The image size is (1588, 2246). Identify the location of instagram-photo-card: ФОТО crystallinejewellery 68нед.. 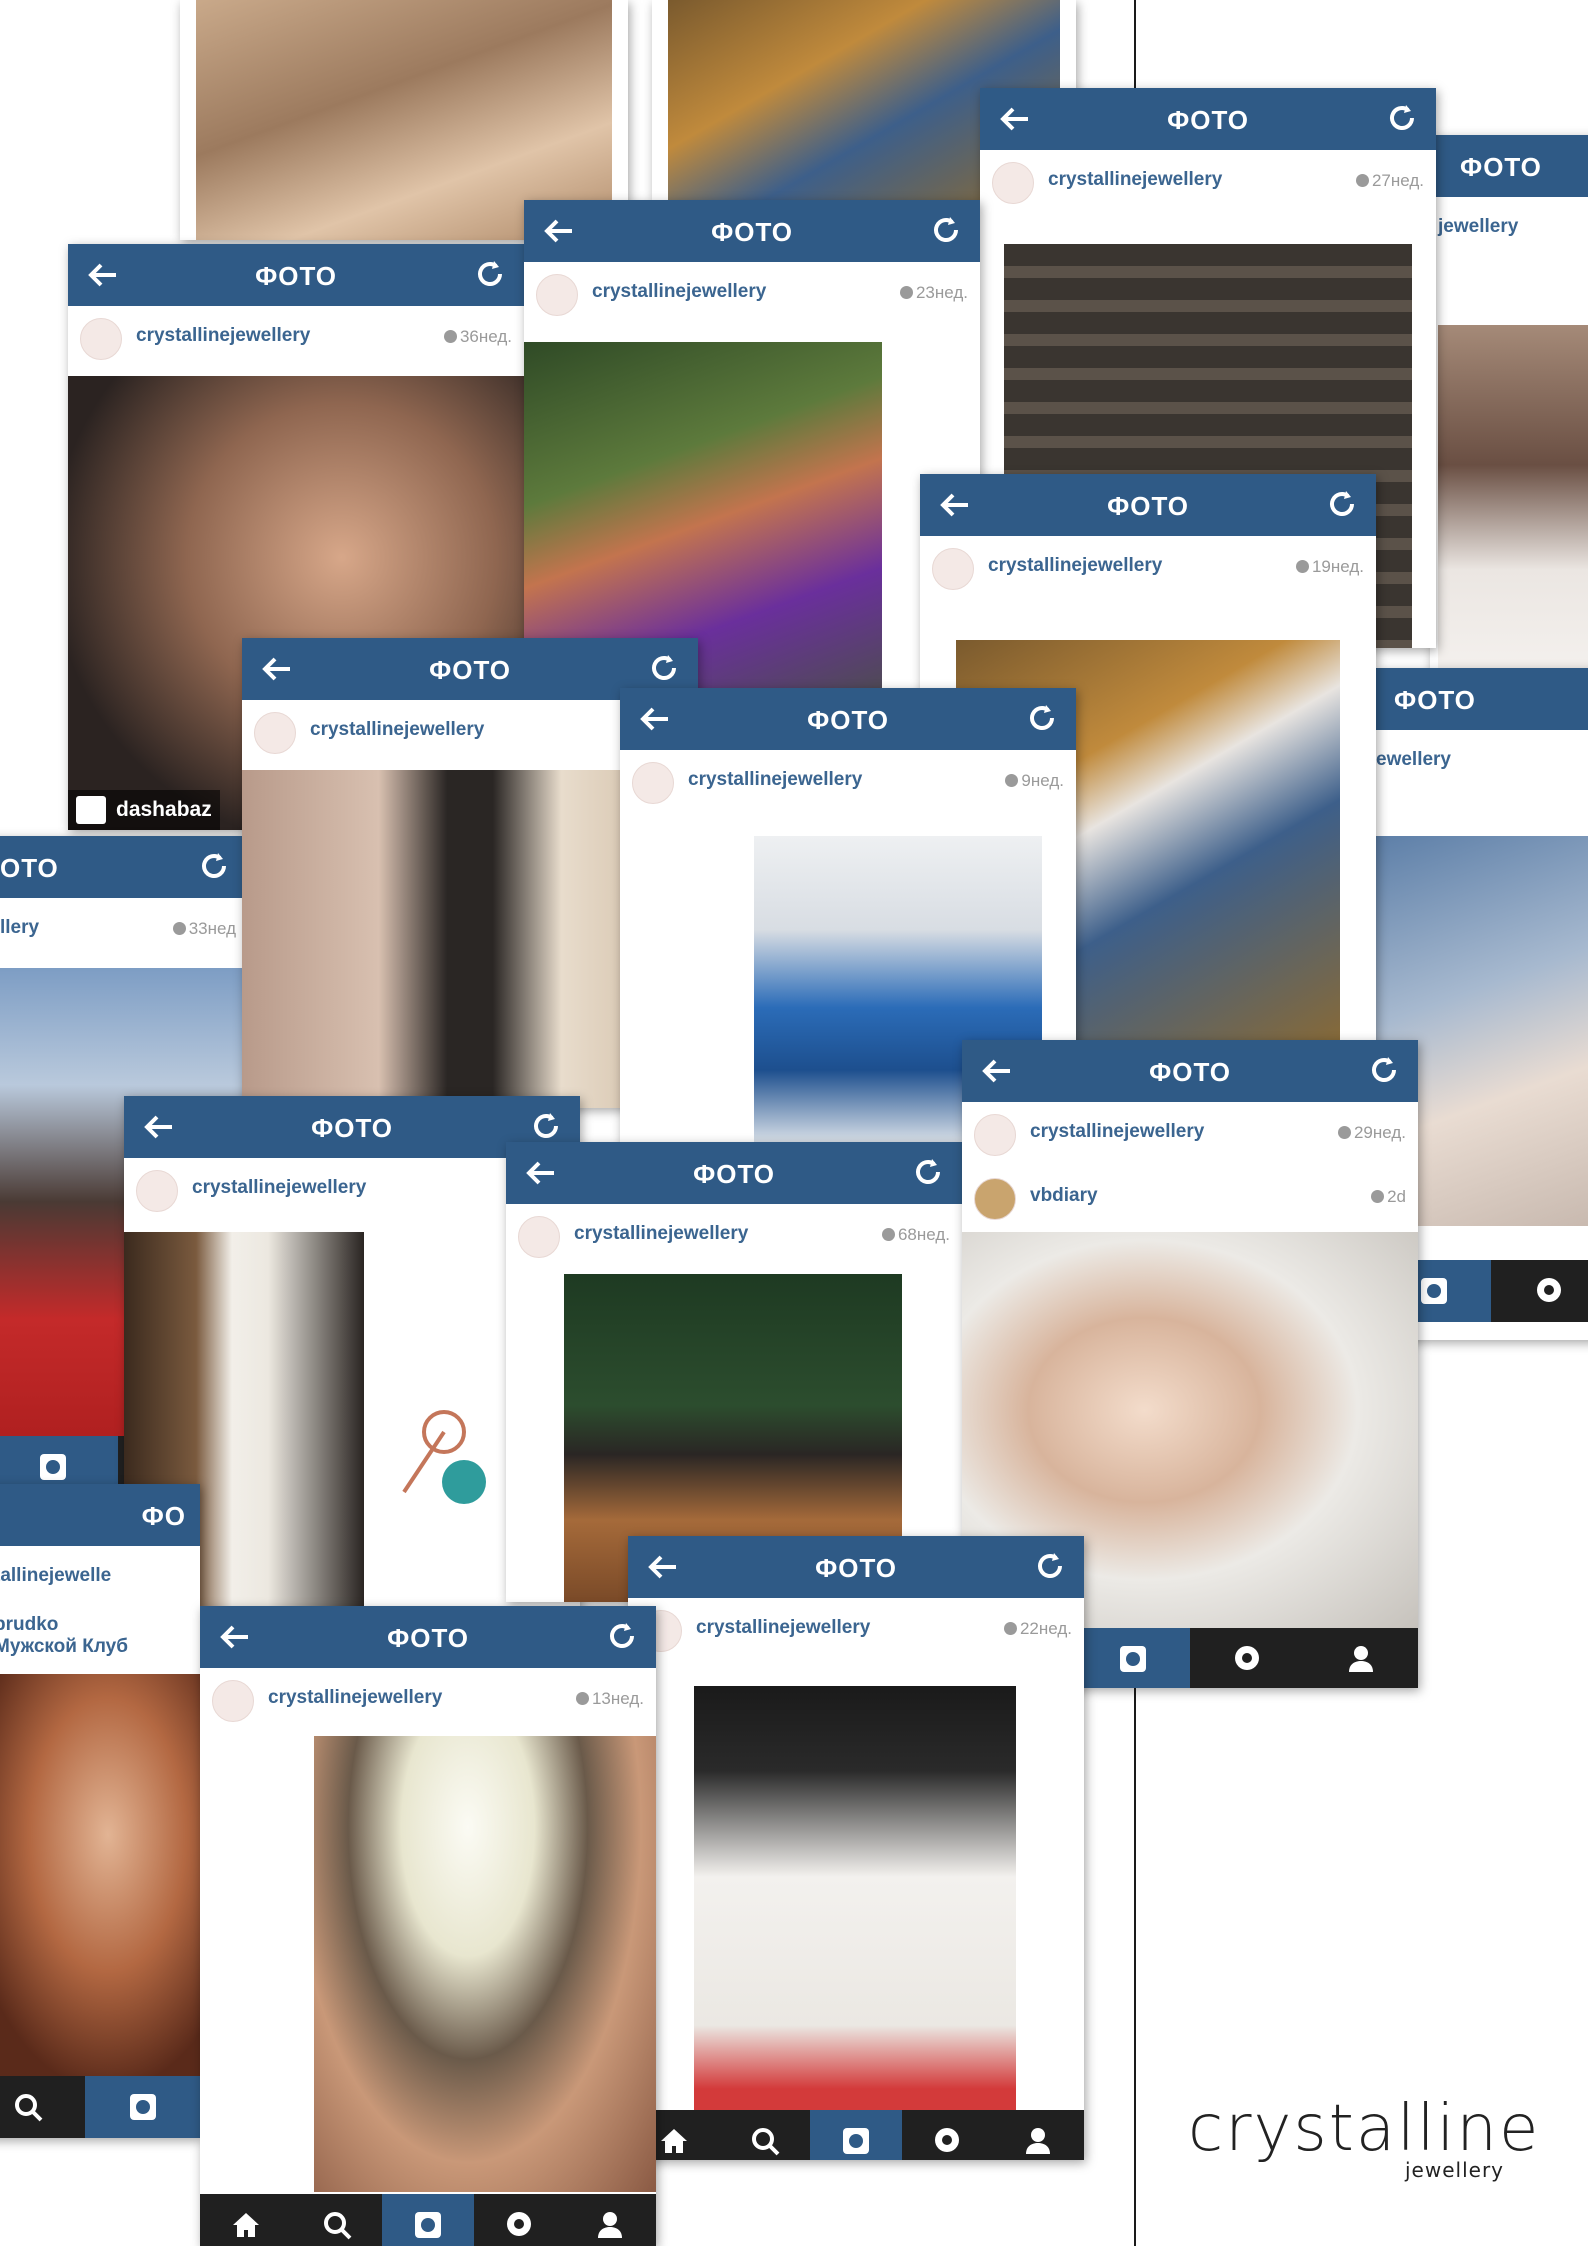
(734, 1372).